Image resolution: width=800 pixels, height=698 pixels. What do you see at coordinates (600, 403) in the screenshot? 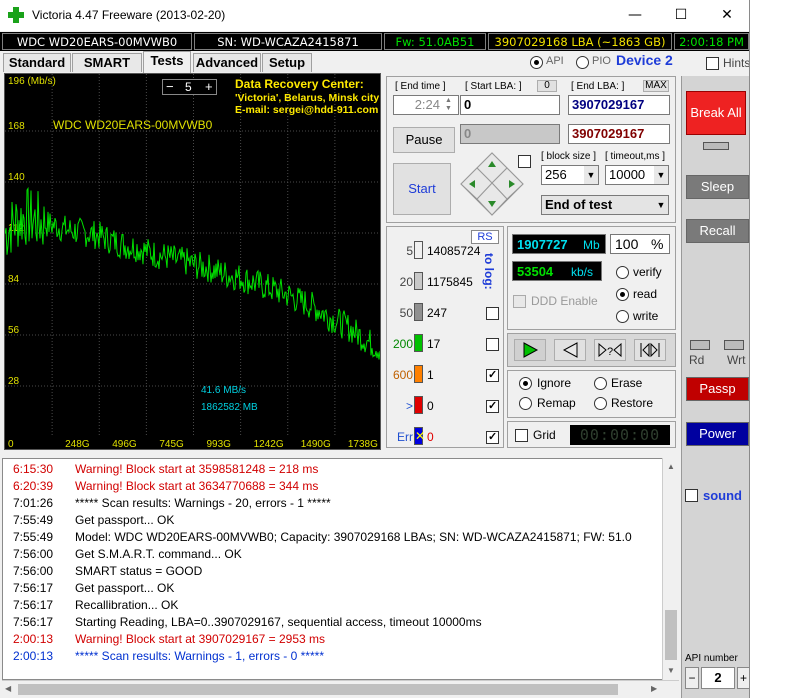
I see `restore-radio` at bounding box center [600, 403].